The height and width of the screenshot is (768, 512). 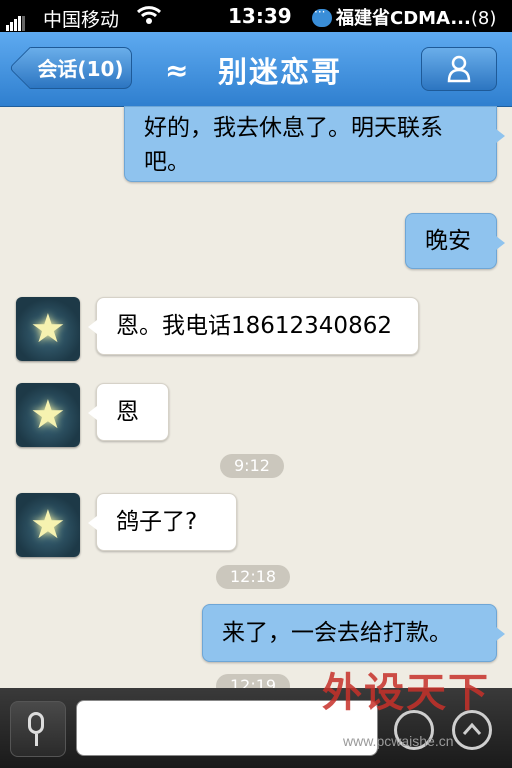 What do you see at coordinates (322, 16) in the screenshot?
I see `message-notification-icon` at bounding box center [322, 16].